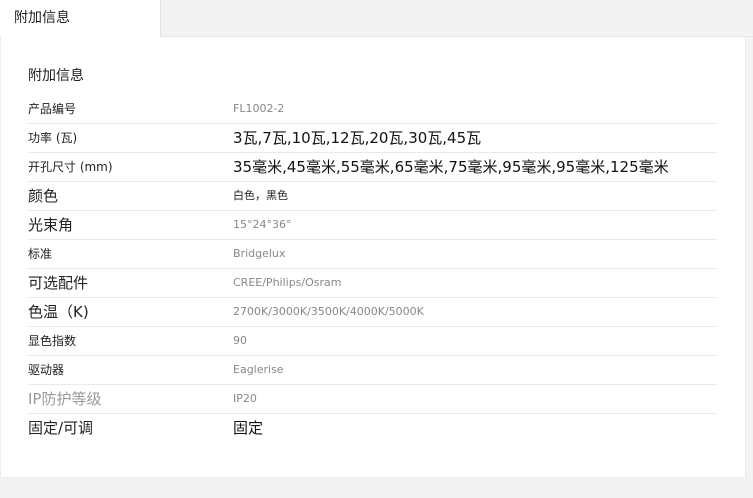 This screenshot has height=498, width=753. What do you see at coordinates (43, 196) in the screenshot?
I see `spec-label: 颜色` at bounding box center [43, 196].